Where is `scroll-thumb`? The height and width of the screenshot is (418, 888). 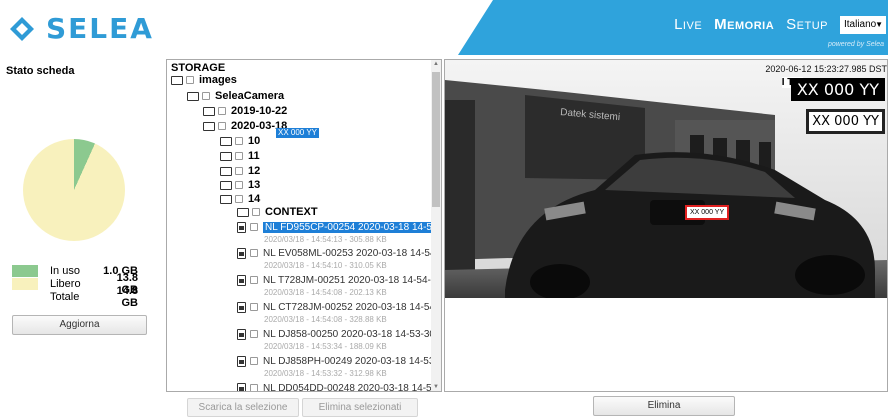
scroll-thumb is located at coordinates (436, 139).